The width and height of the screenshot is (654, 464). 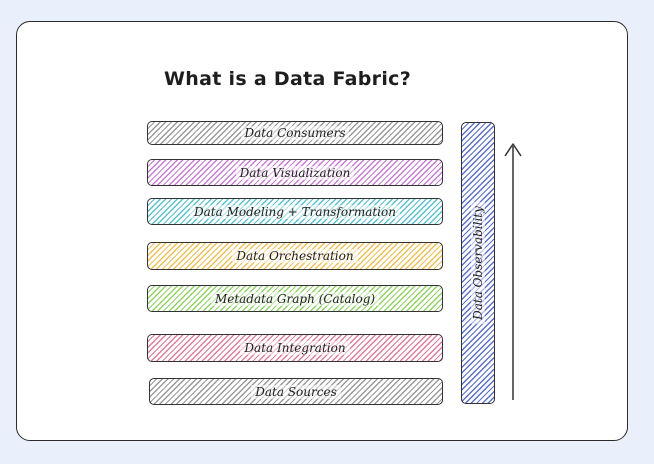 I want to click on layer-label: Data Integration, so click(x=295, y=348).